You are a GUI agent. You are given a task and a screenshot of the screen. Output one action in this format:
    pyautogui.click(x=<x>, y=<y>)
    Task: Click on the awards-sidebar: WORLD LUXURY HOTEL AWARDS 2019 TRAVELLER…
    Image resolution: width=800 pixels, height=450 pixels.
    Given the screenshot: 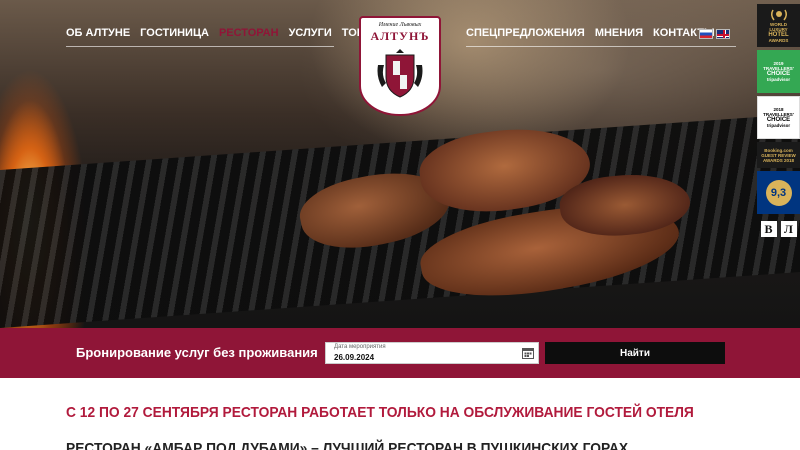 What is the action you would take?
    pyautogui.click(x=778, y=120)
    